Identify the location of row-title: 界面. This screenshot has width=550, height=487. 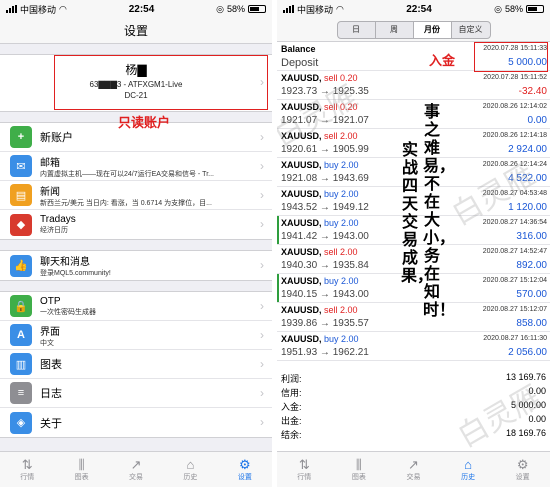
(50, 332).